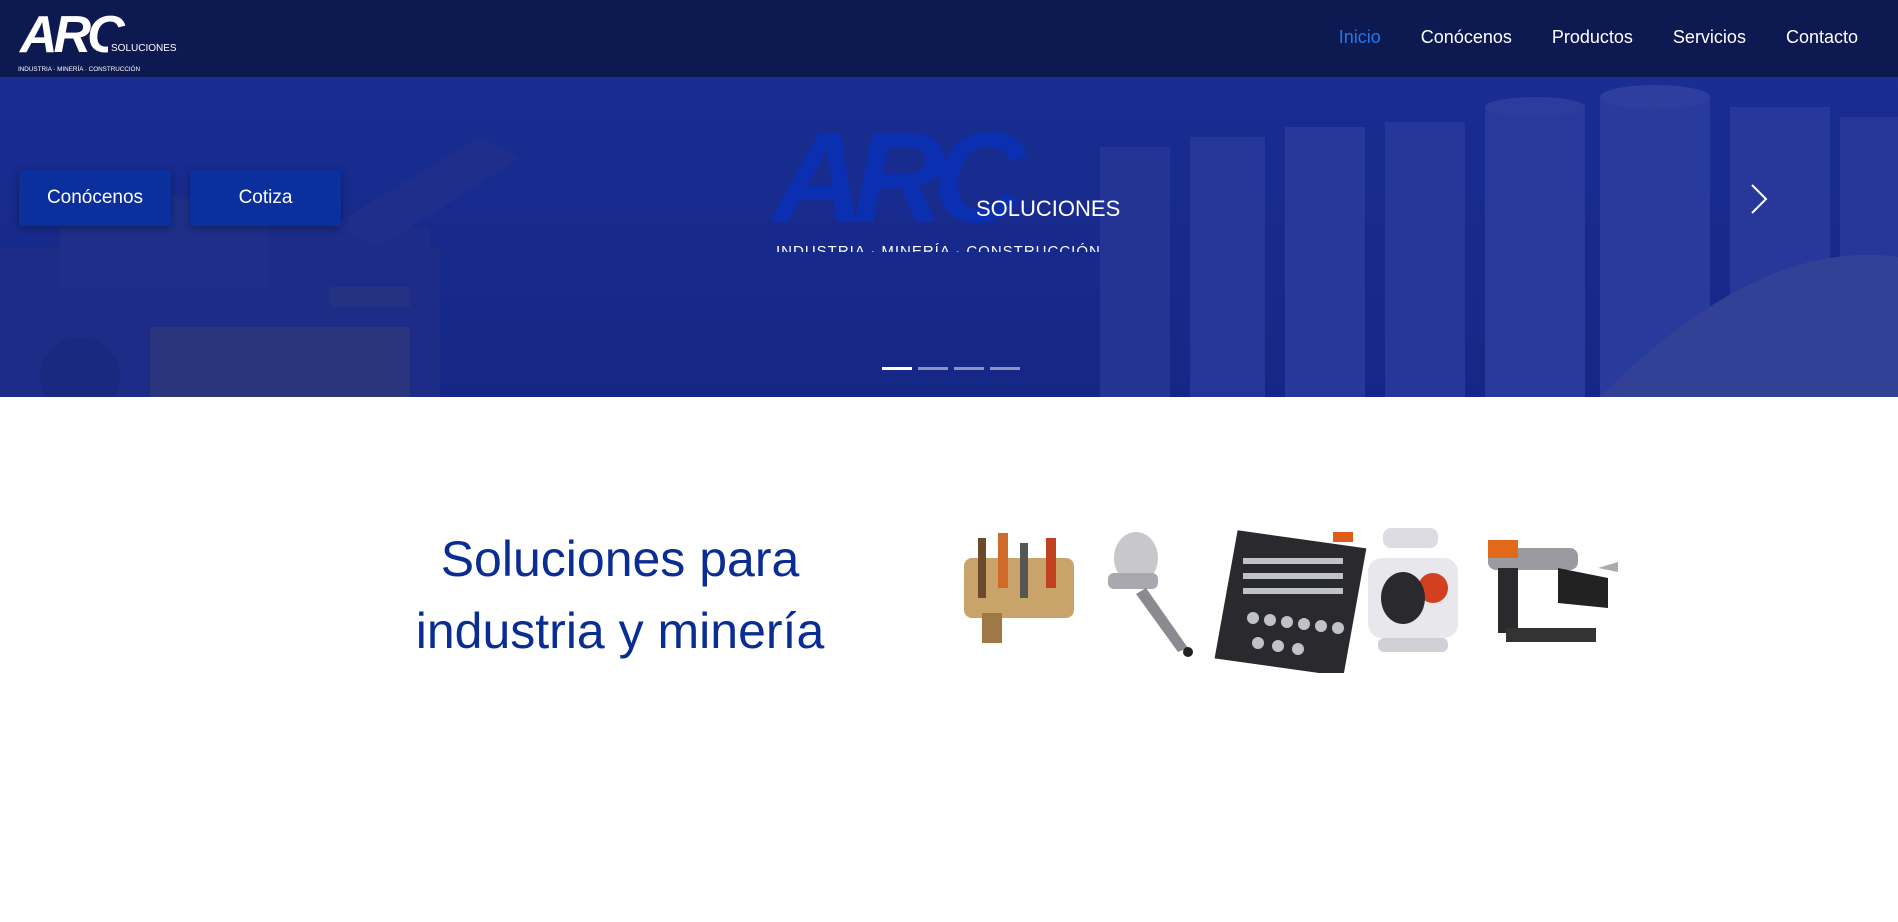  I want to click on products-image, so click(1291, 600).